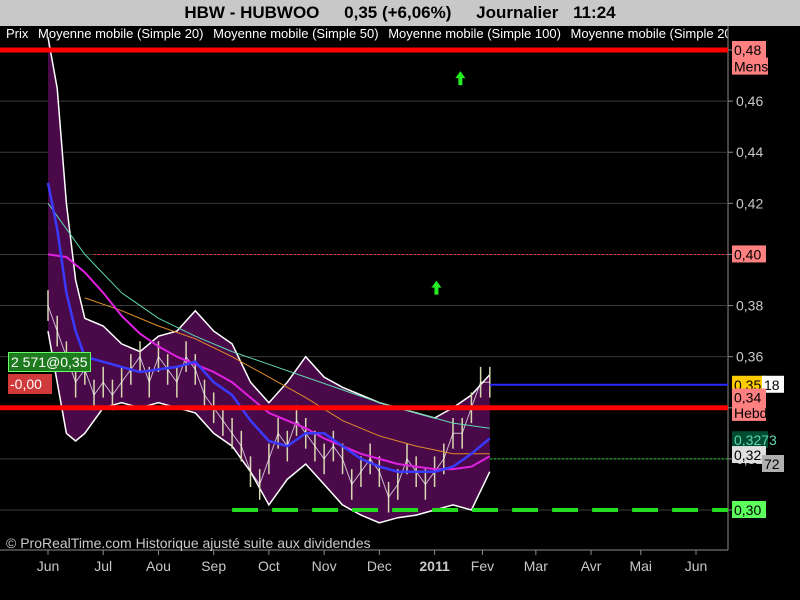  I want to click on axis-label-10: 0,30, so click(747, 510).